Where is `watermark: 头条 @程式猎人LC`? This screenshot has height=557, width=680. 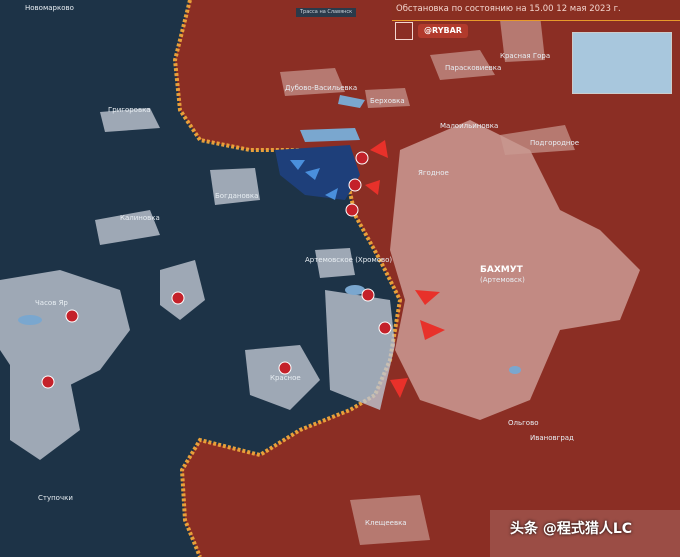
watermark: 头条 @程式猎人LC is located at coordinates (571, 529).